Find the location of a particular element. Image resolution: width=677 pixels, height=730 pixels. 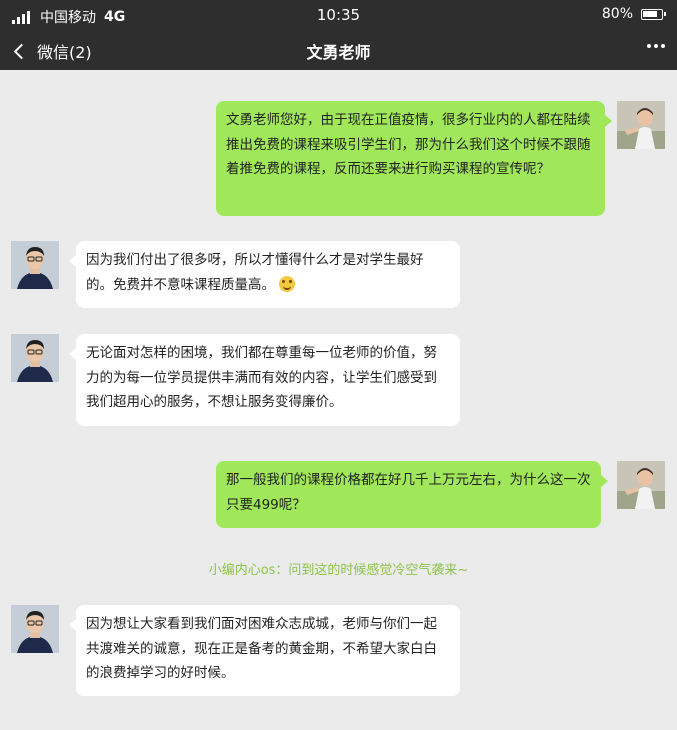

status-time: 10:35 is located at coordinates (338, 15).